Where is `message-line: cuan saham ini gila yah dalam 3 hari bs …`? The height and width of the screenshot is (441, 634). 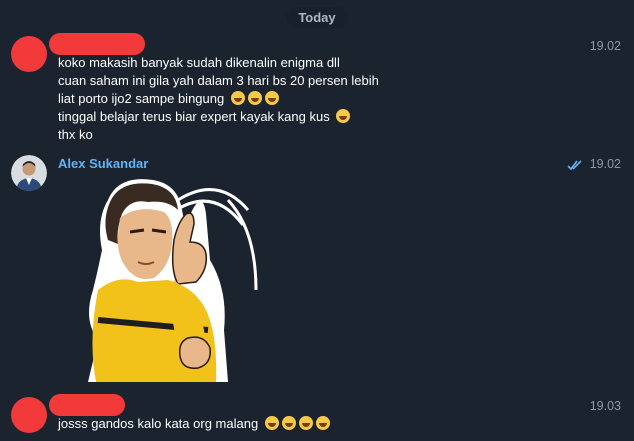 message-line: cuan saham ini gila yah dalam 3 hari bs … is located at coordinates (218, 80).